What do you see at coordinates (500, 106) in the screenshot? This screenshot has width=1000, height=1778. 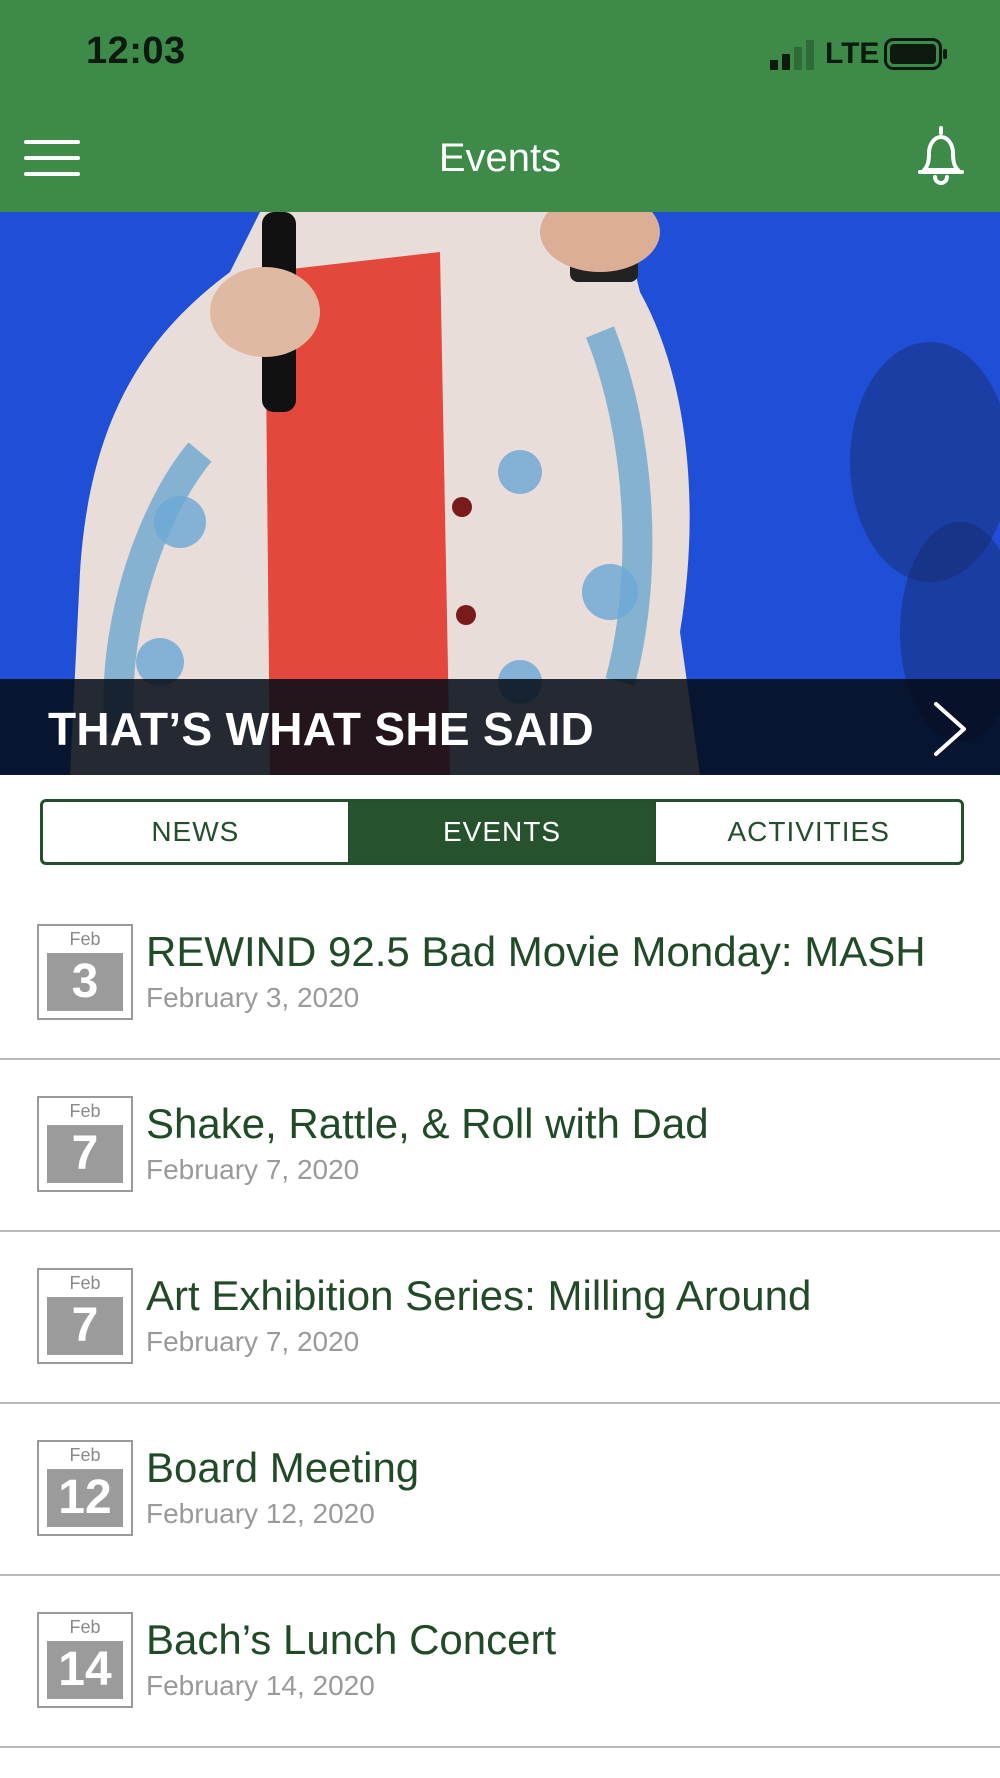 I see `top-bar: 12:03 LTE Events` at bounding box center [500, 106].